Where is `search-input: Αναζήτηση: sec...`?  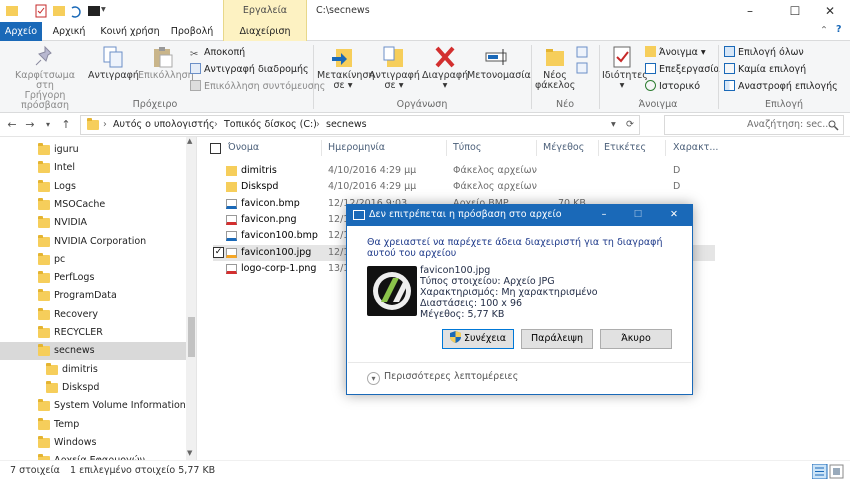
search-input: Αναζήτηση: sec... is located at coordinates (754, 125).